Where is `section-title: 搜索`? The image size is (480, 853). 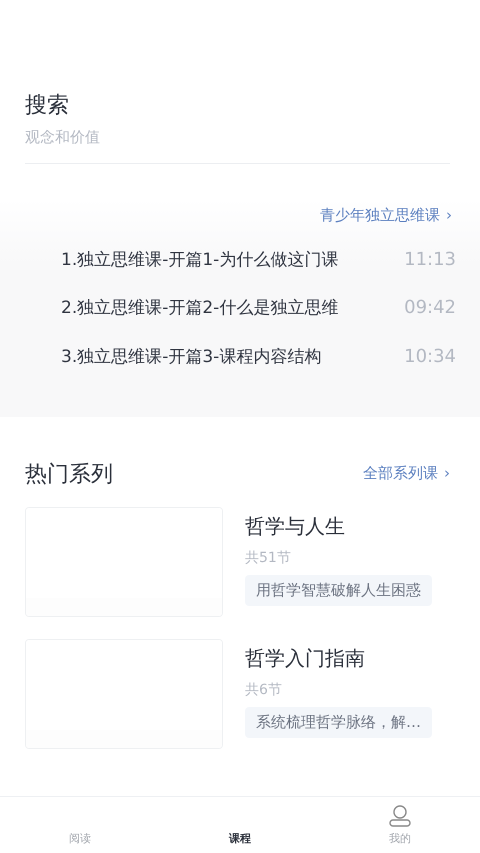 section-title: 搜索 is located at coordinates (47, 106).